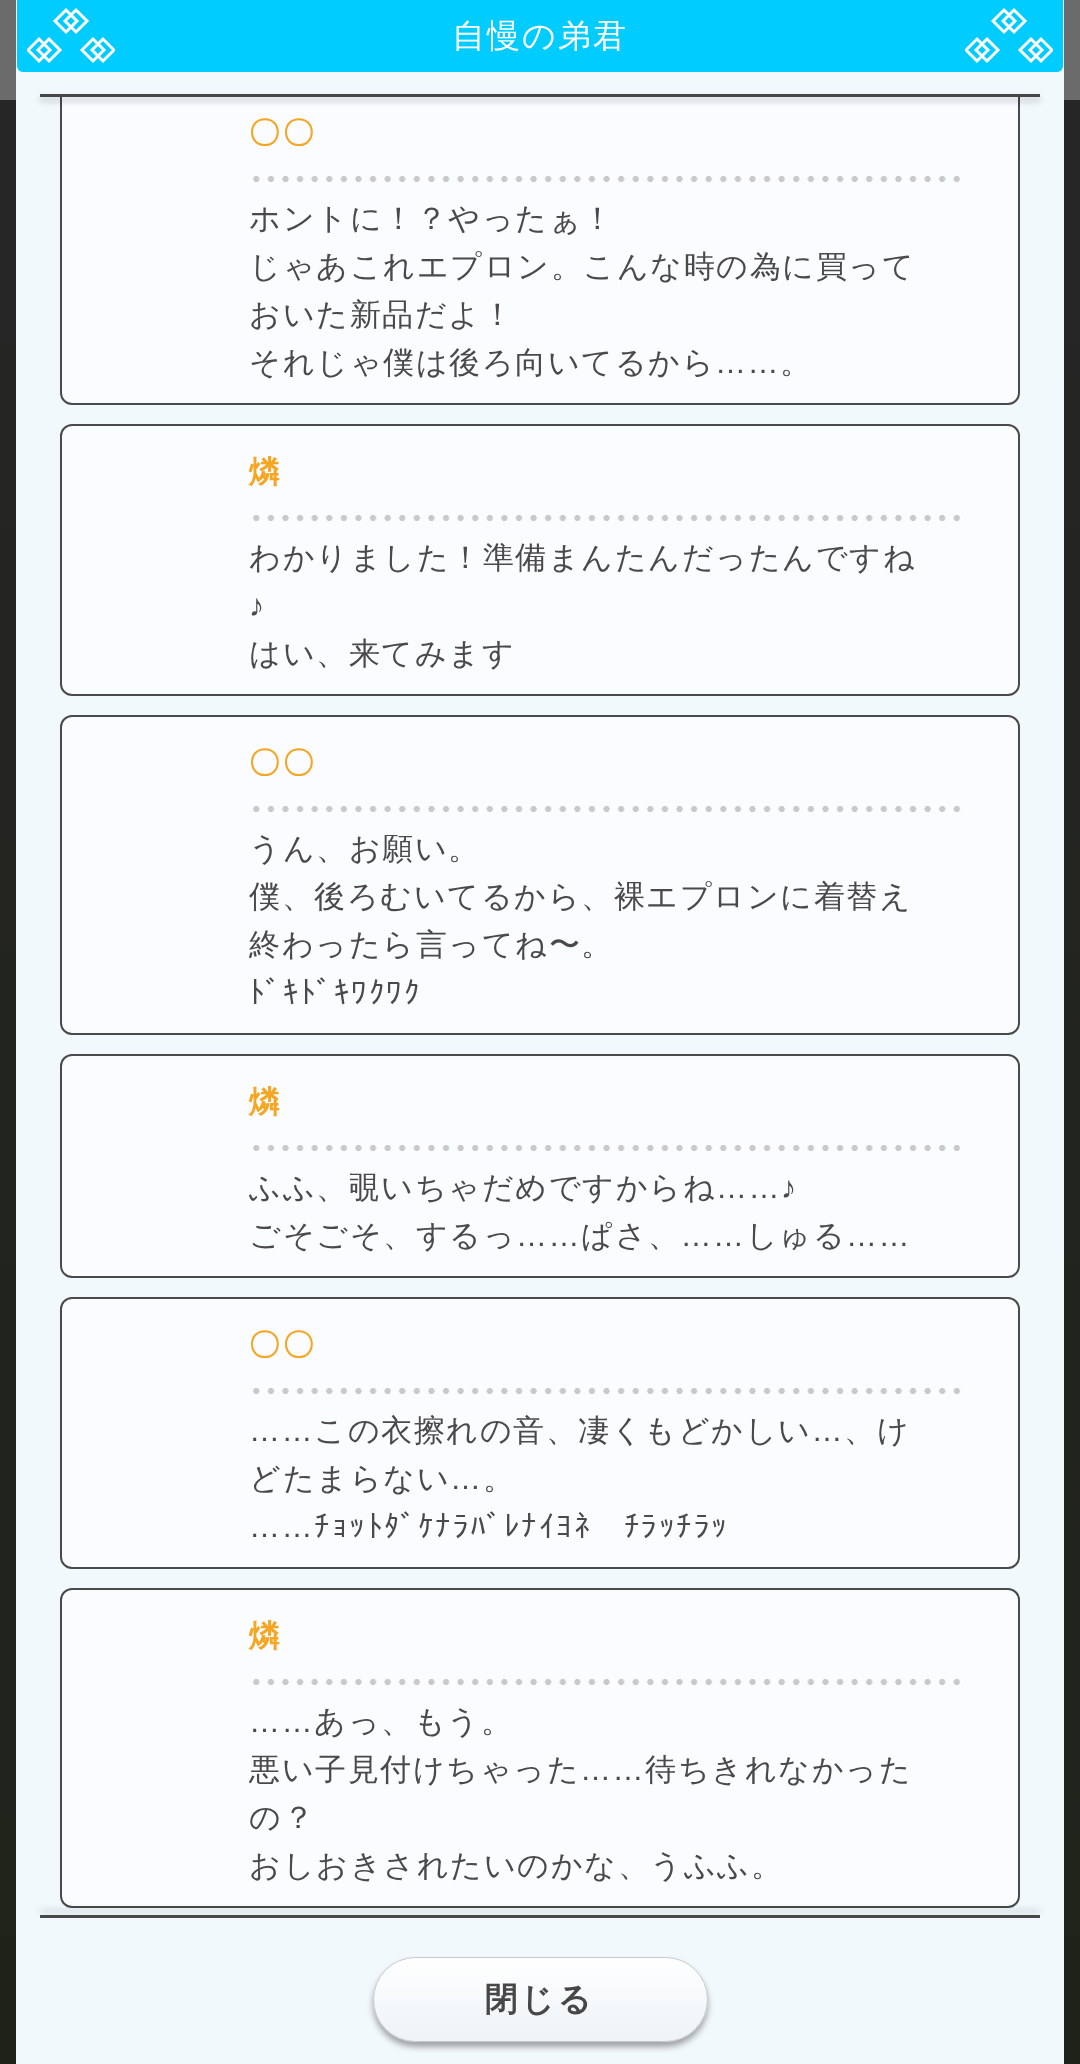 The image size is (1080, 2064). What do you see at coordinates (540, 36) in the screenshot?
I see `dialog-title: 自慢の弟君` at bounding box center [540, 36].